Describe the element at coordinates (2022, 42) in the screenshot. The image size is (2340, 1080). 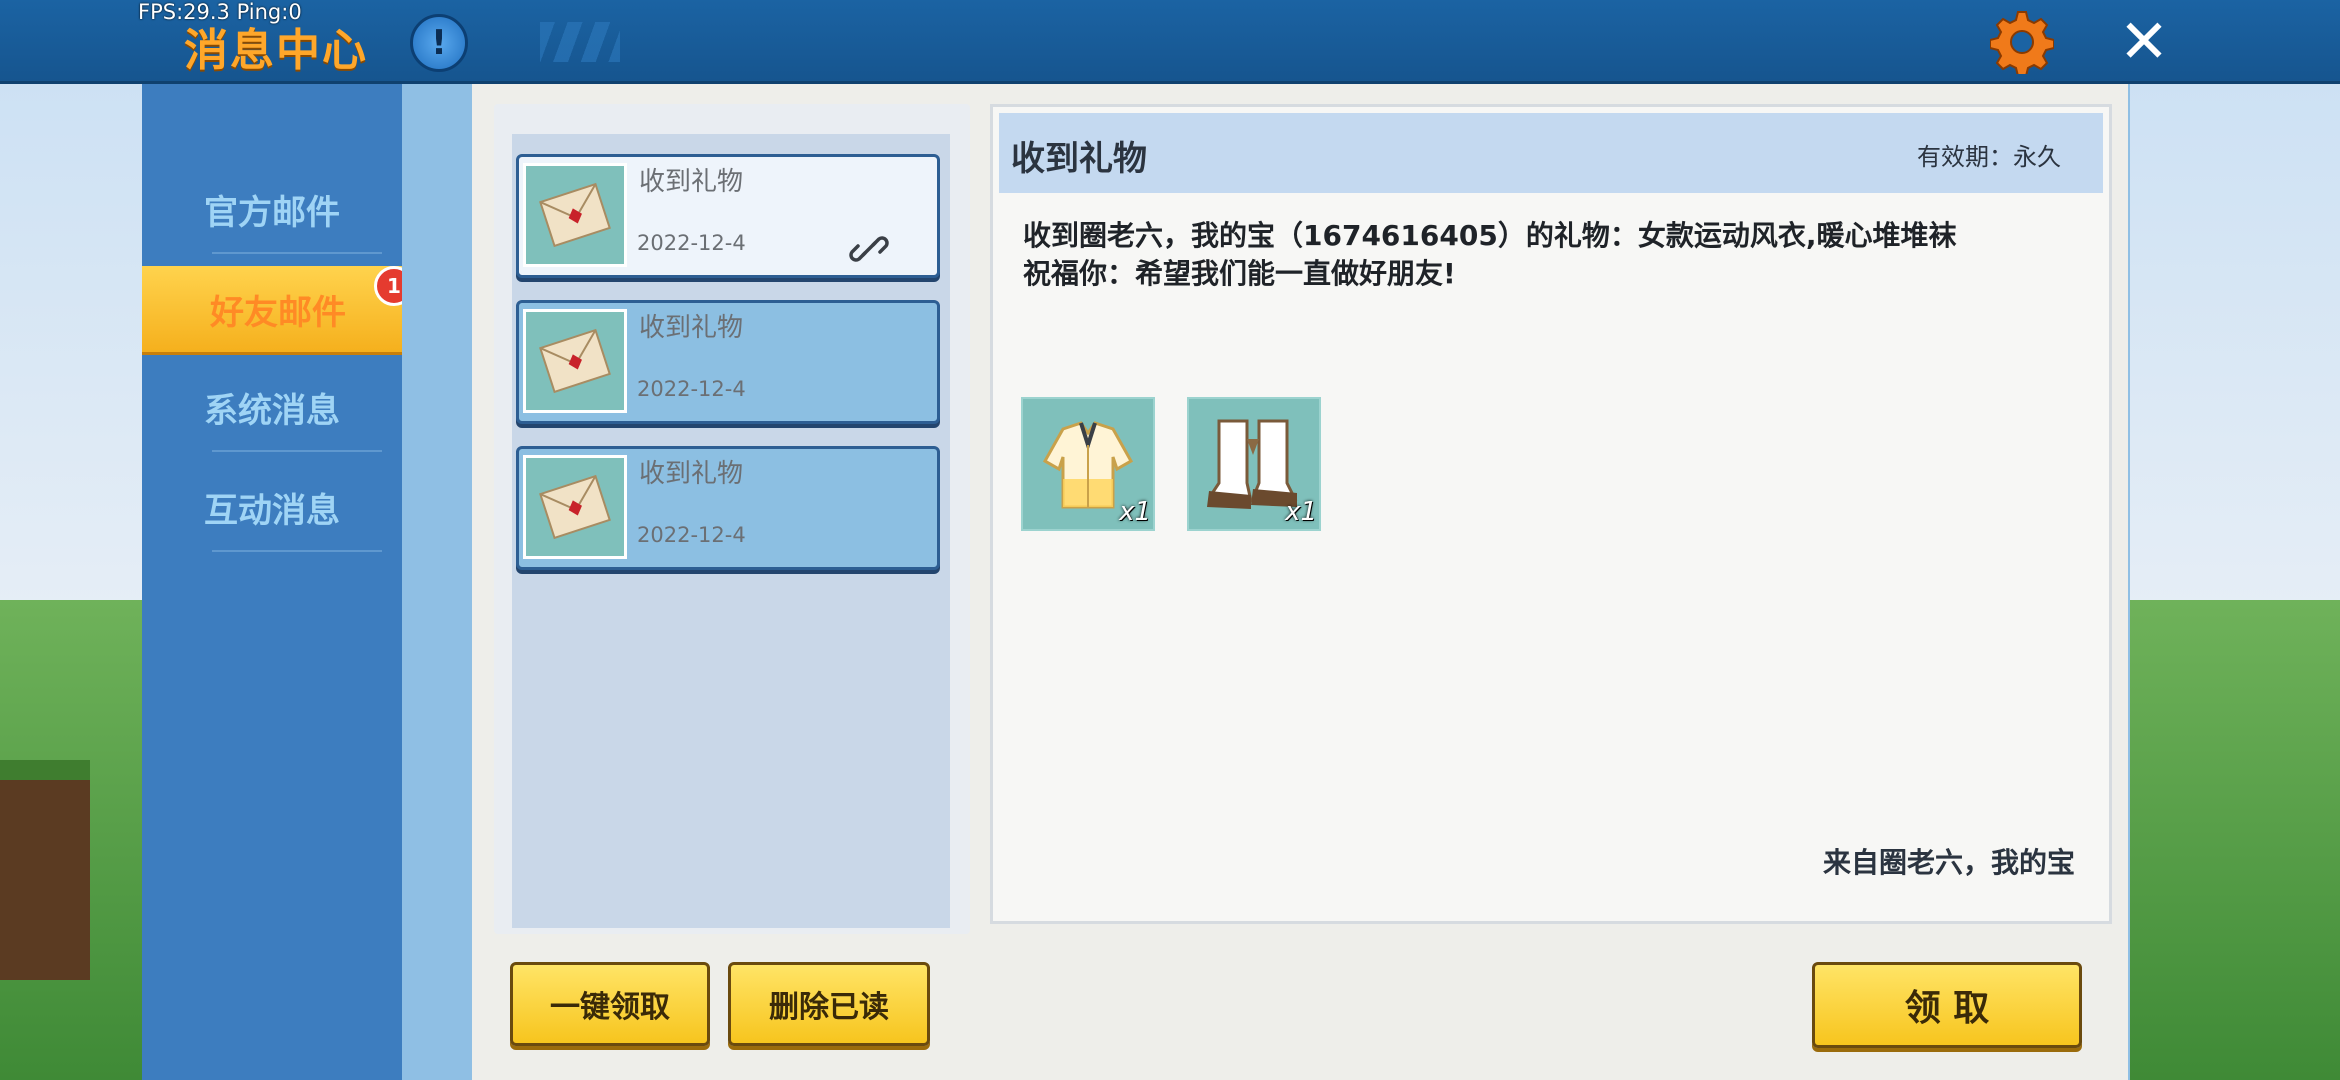
I see `gear-icon` at that location.